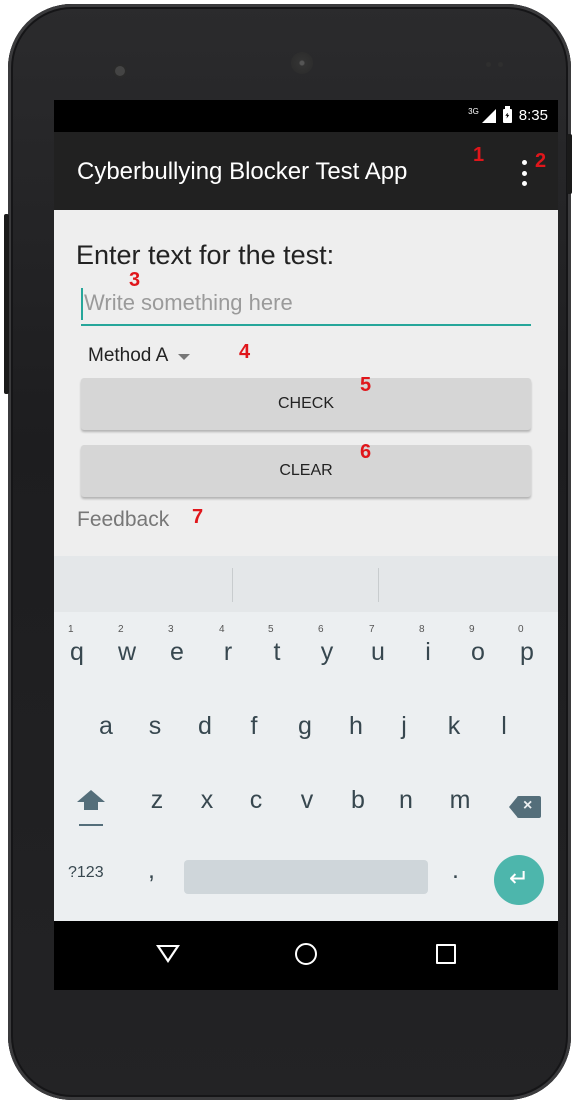  I want to click on key-j: j, so click(404, 726).